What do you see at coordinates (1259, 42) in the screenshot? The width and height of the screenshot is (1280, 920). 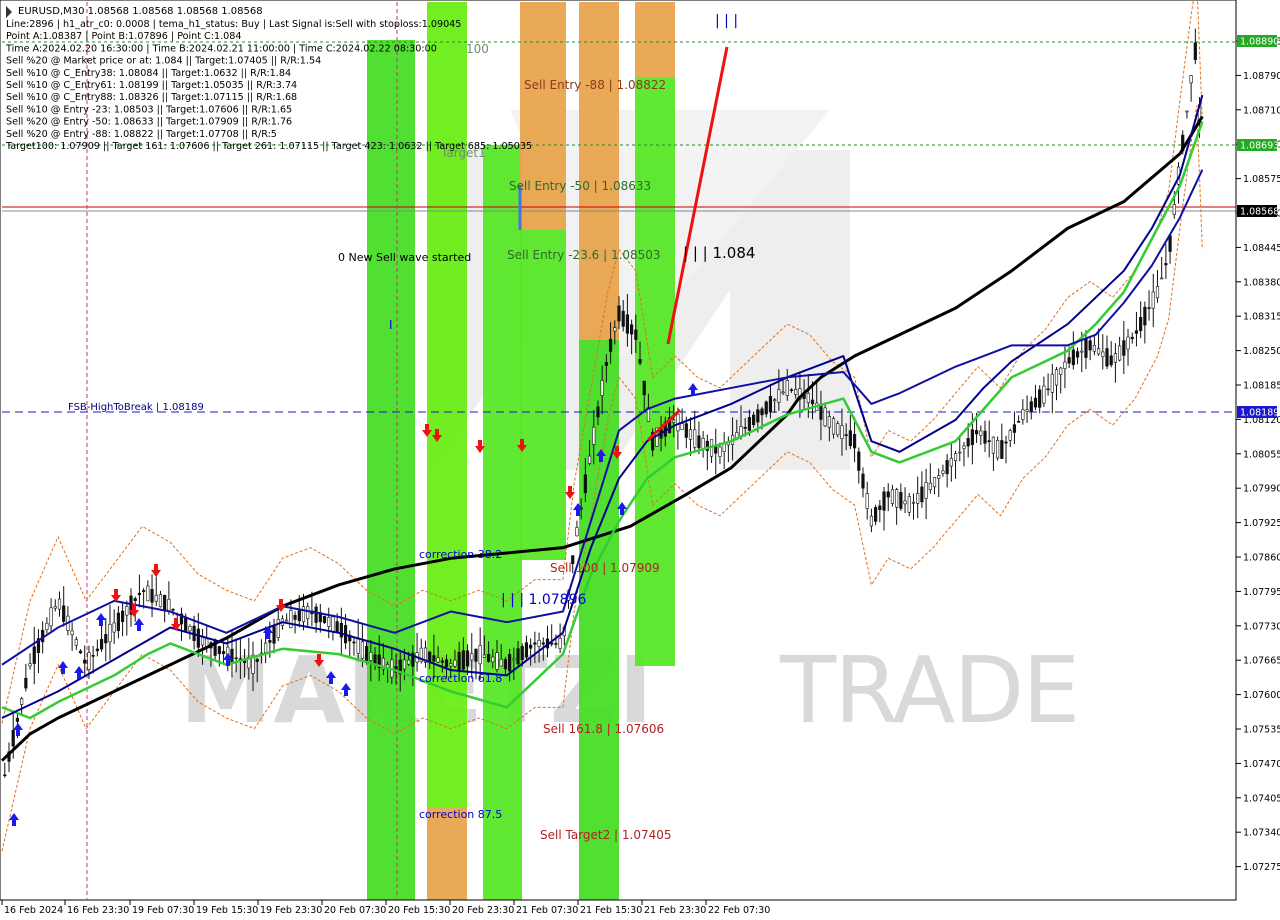 I see `price-tag-label: 1.08890` at bounding box center [1259, 42].